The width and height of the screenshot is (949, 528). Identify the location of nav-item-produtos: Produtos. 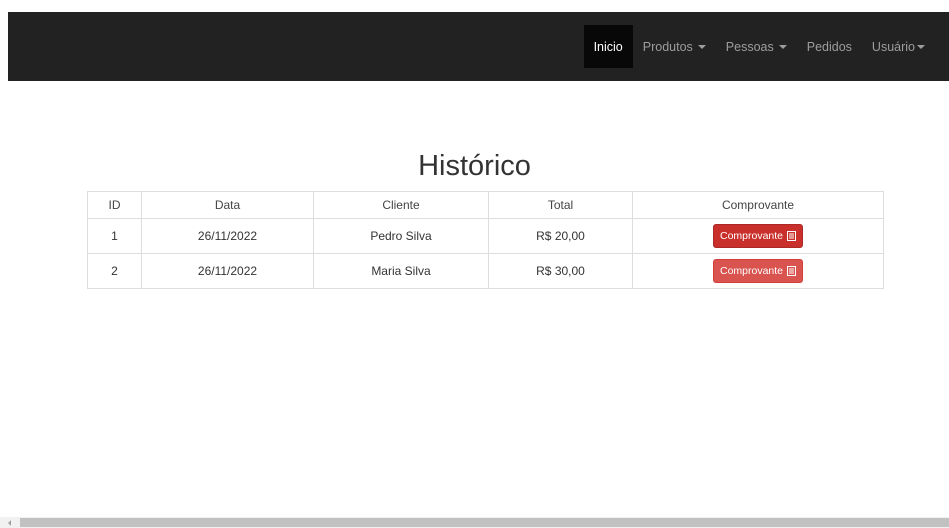
(674, 46).